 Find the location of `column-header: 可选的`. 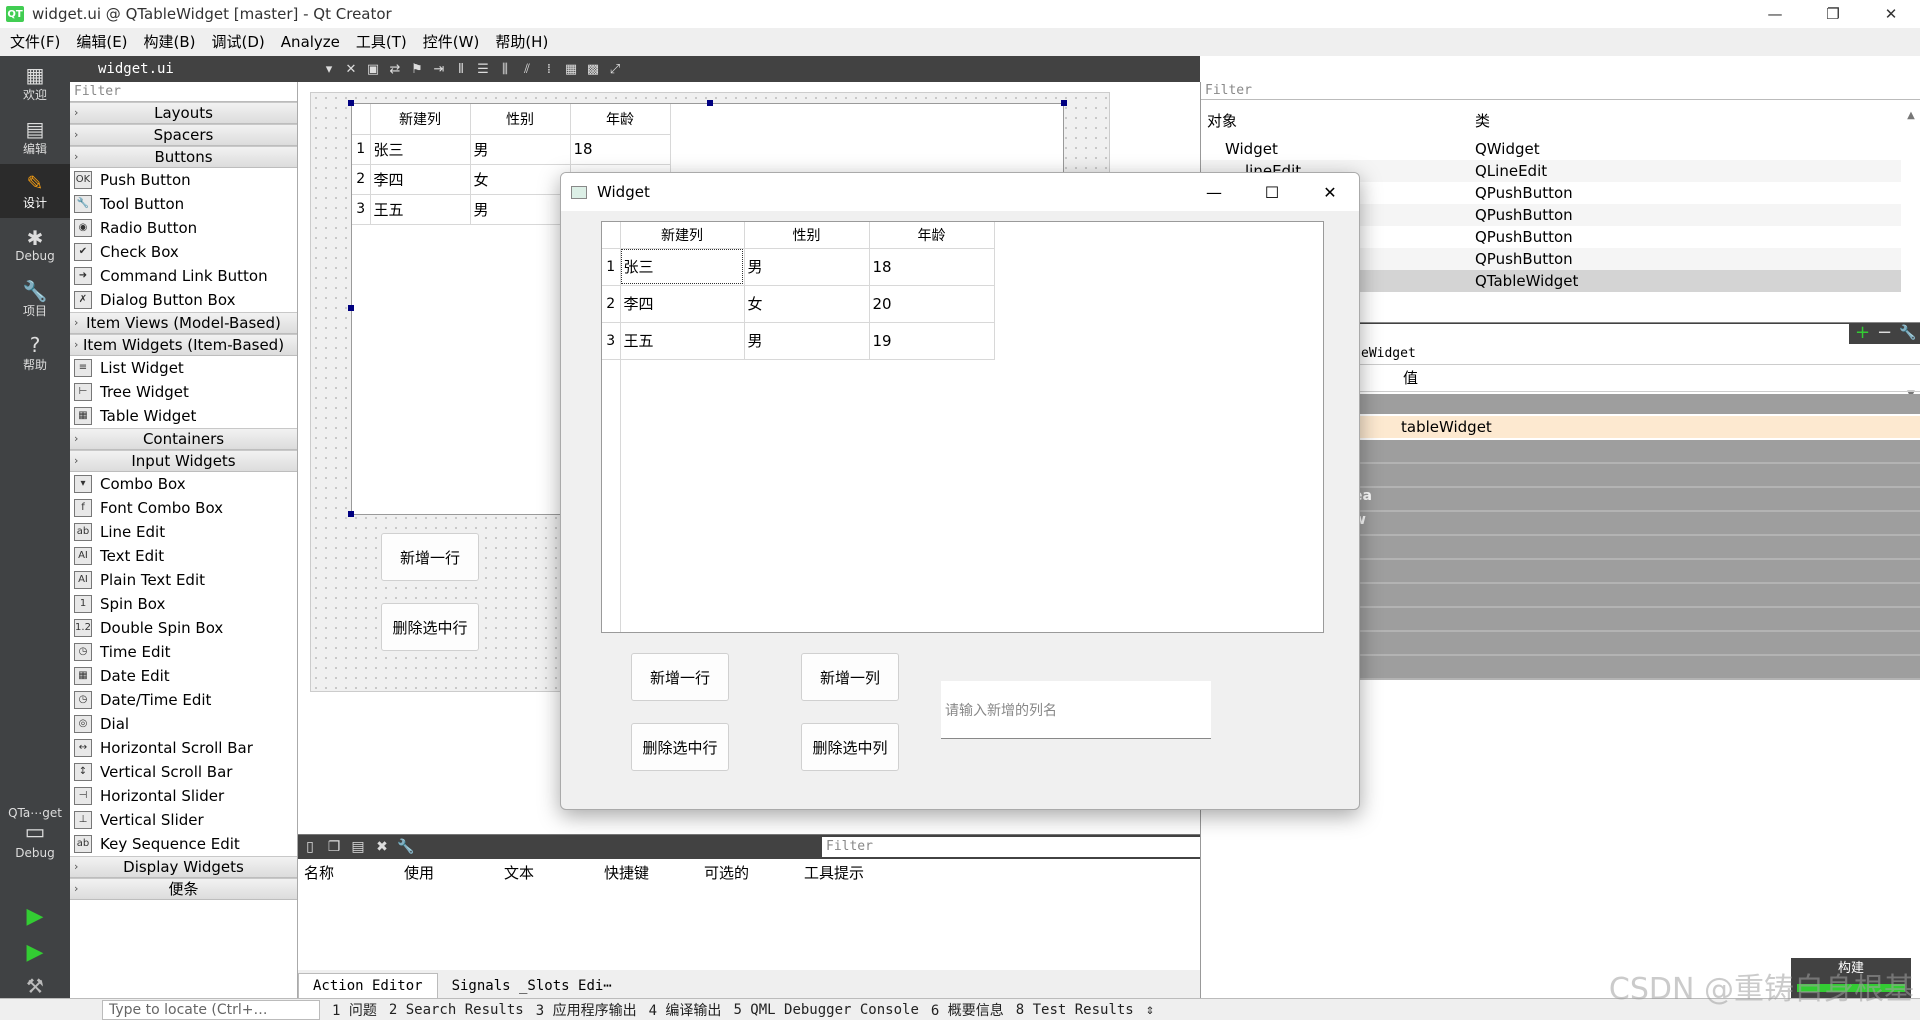

column-header: 可选的 is located at coordinates (748, 872).